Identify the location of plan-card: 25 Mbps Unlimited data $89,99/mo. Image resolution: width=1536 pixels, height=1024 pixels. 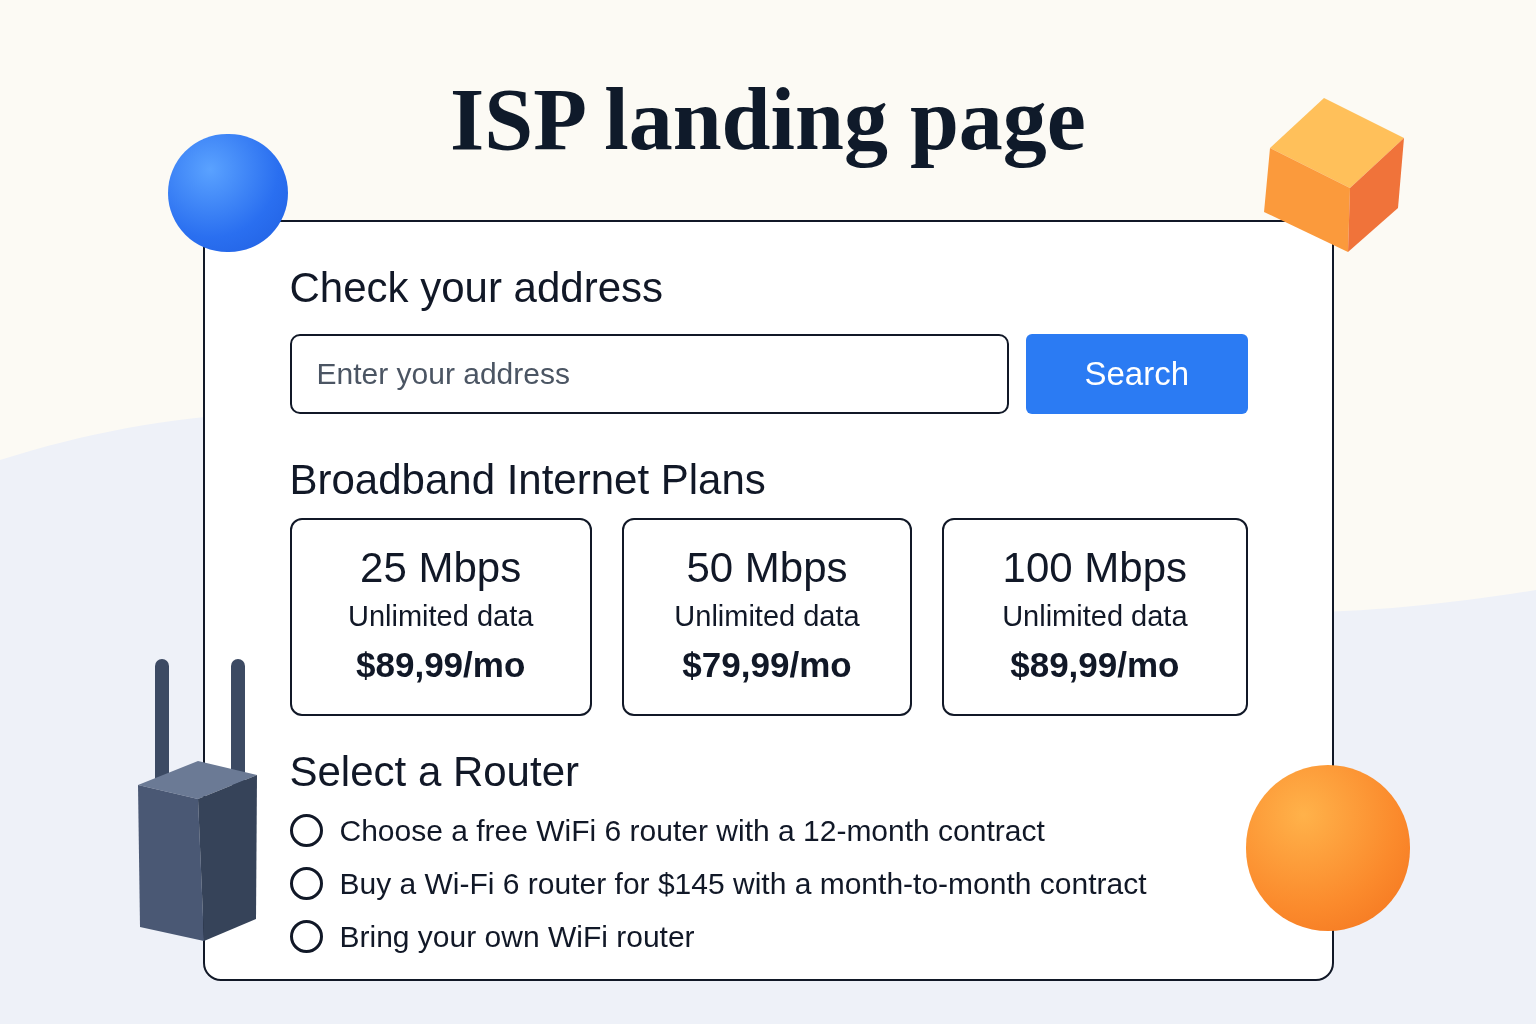
(440, 617).